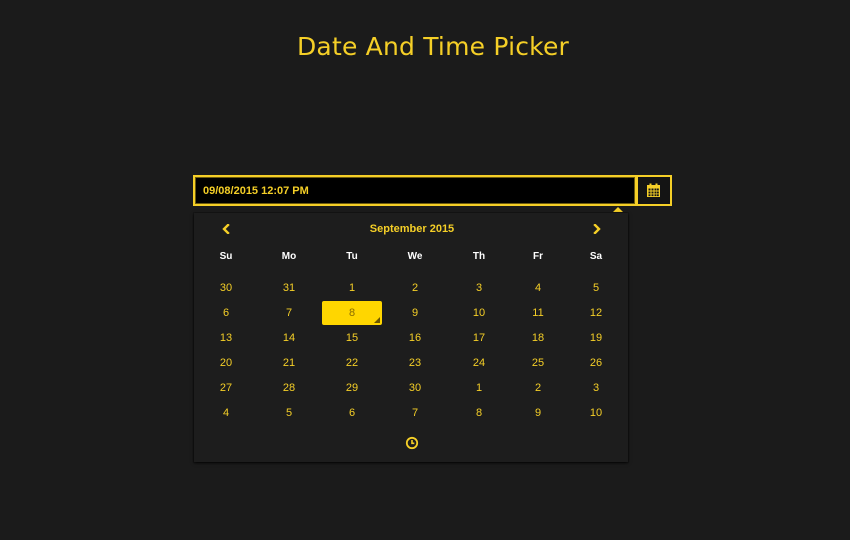 This screenshot has width=850, height=540. I want to click on prev-month-button, so click(226, 229).